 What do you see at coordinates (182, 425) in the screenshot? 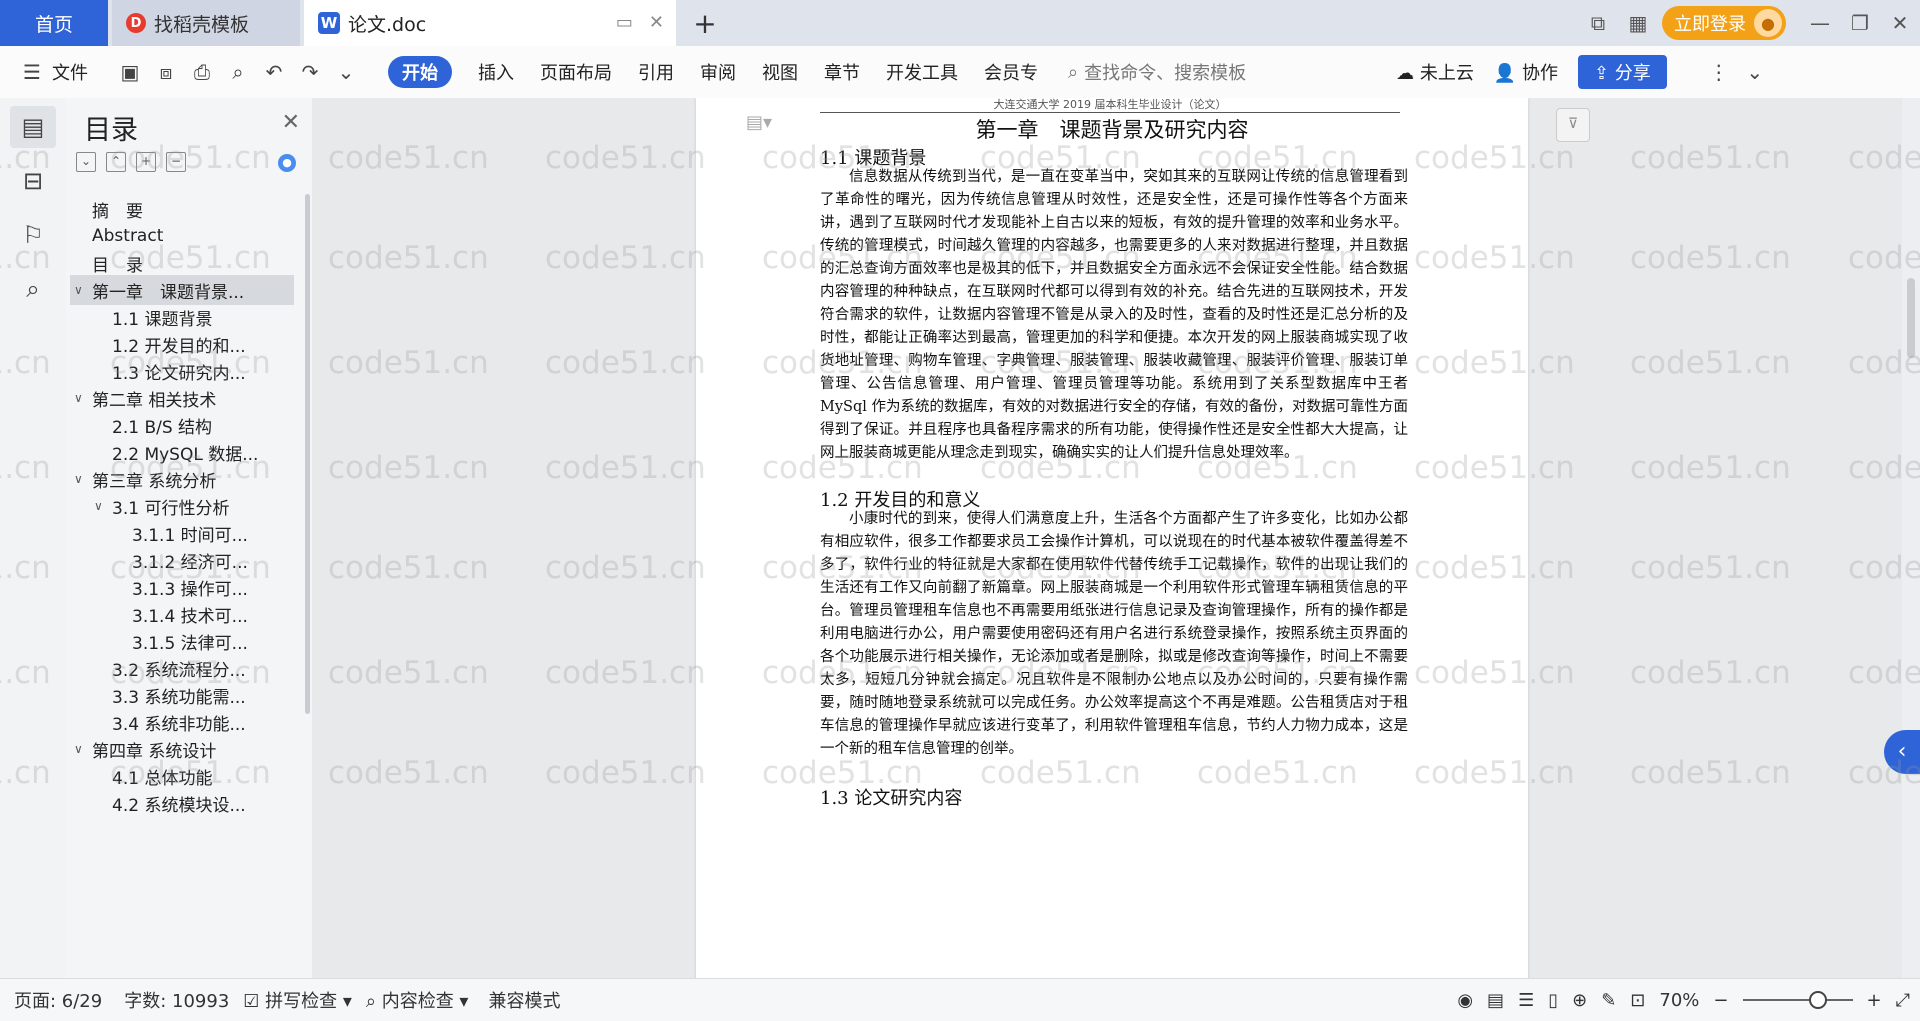
I see `toc-item: 2.1 B/S 结构` at bounding box center [182, 425].